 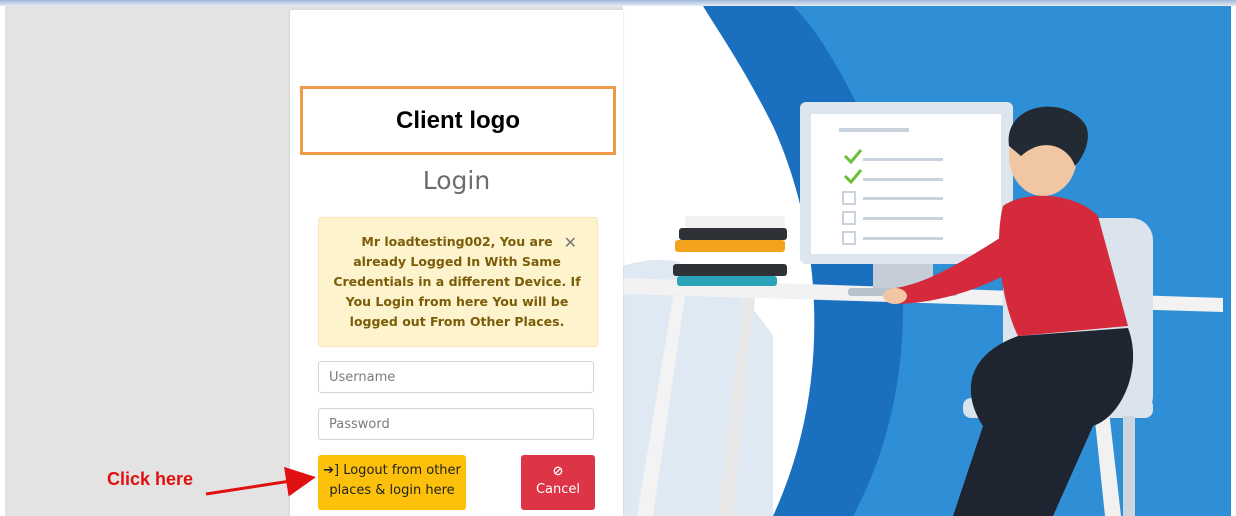 I want to click on client-logo-text: Client logo, so click(x=458, y=120).